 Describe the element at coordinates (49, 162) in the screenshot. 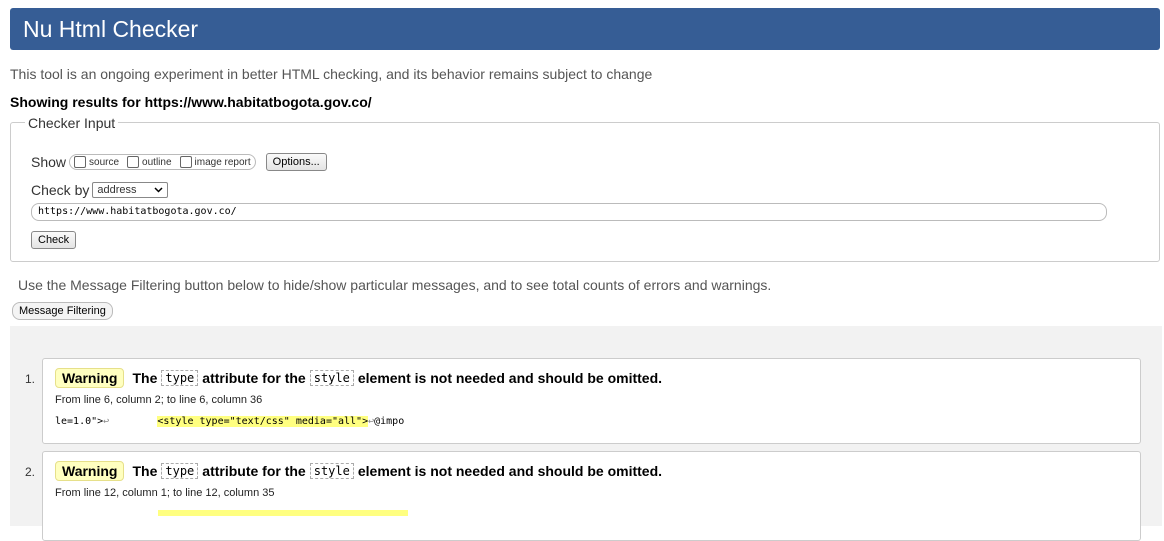

I see `show-label: Show` at that location.